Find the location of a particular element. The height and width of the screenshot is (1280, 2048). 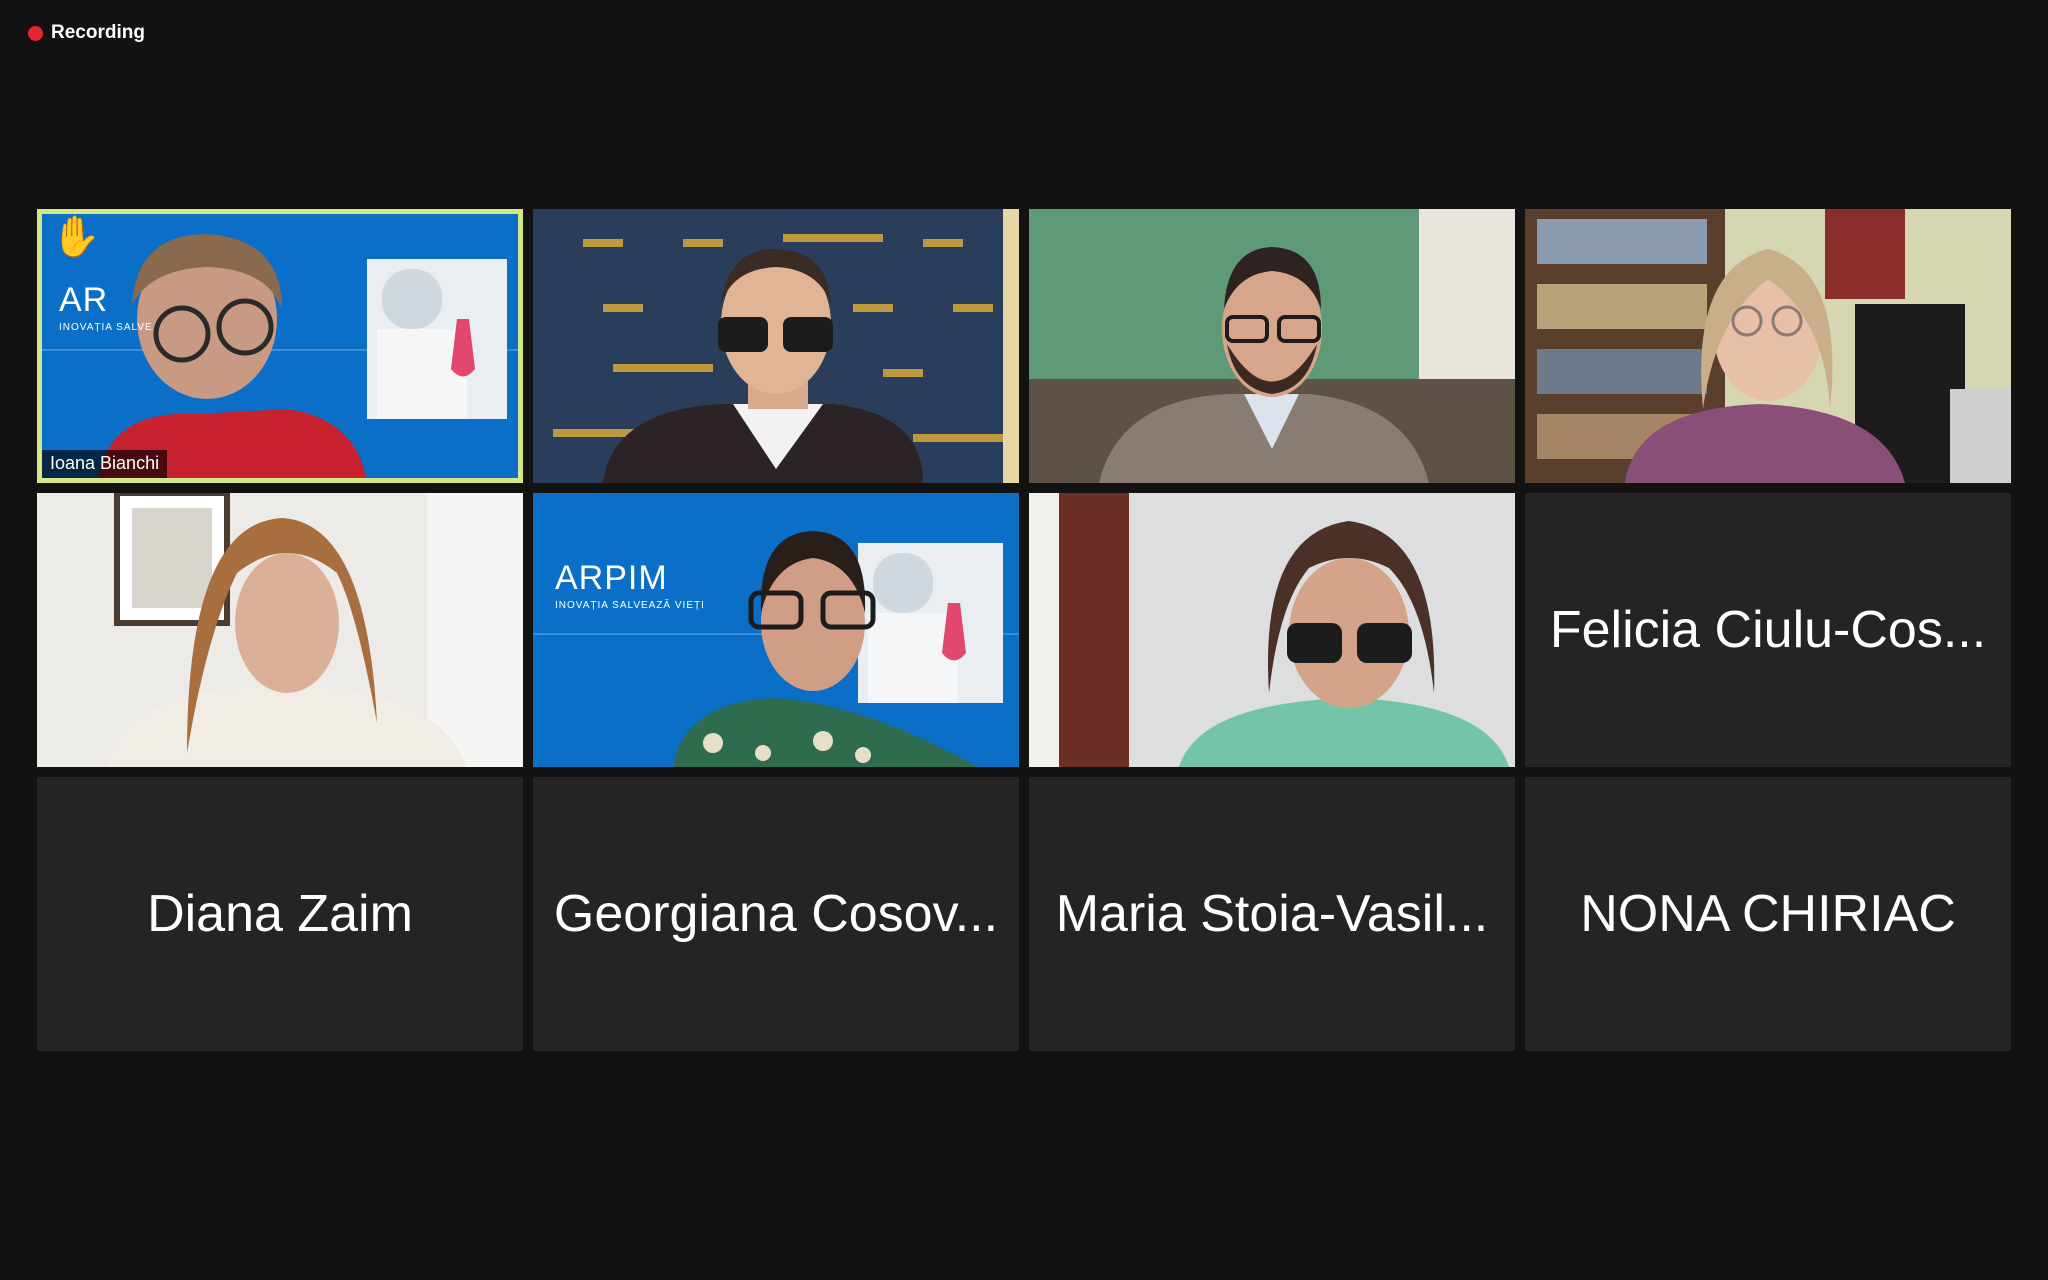

participant-tile-ioana-bianchi: AR INOVAȚIA SALVE ✋ Ioana Bianchi is located at coordinates (280, 346).